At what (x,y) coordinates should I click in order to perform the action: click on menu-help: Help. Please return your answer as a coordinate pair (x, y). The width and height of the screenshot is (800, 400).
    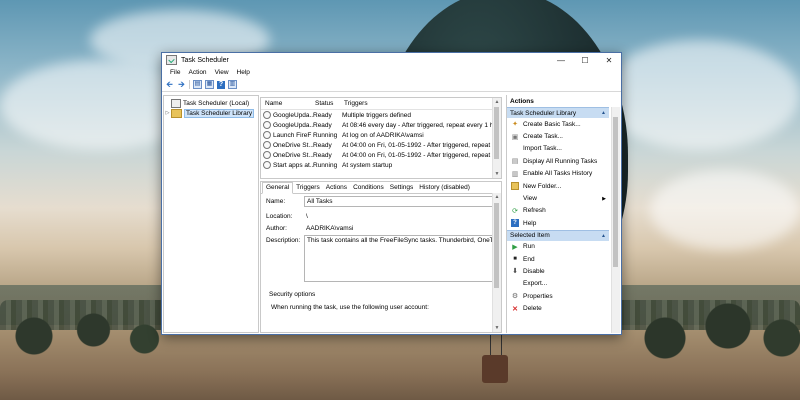
    Looking at the image, I should click on (243, 72).